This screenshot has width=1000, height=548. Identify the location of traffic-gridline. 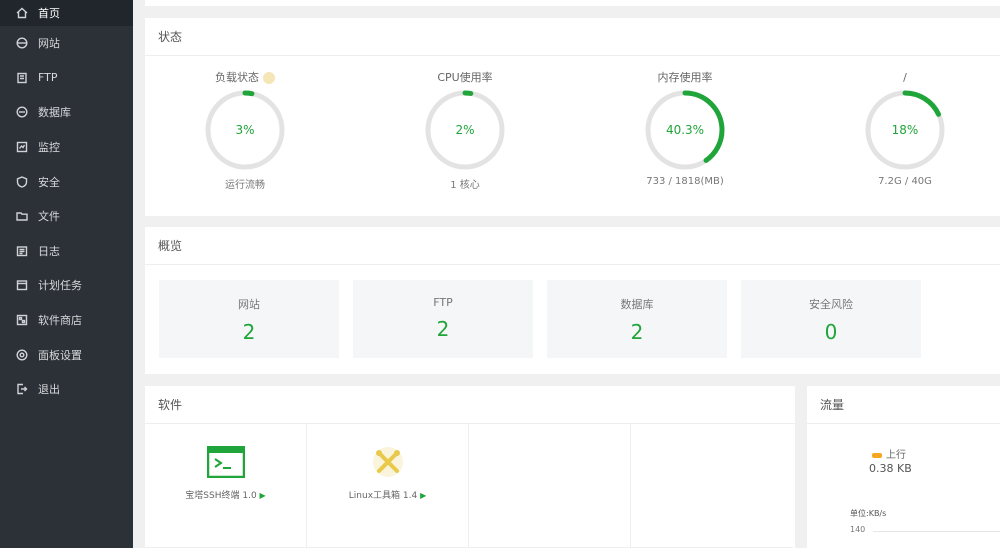
(936, 531).